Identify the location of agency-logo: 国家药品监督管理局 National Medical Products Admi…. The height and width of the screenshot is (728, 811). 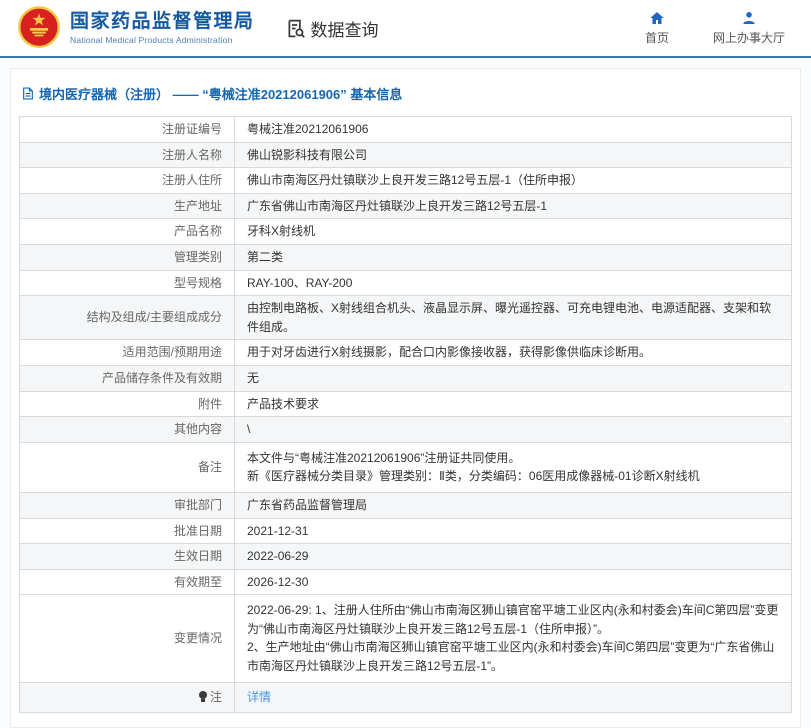
(136, 28).